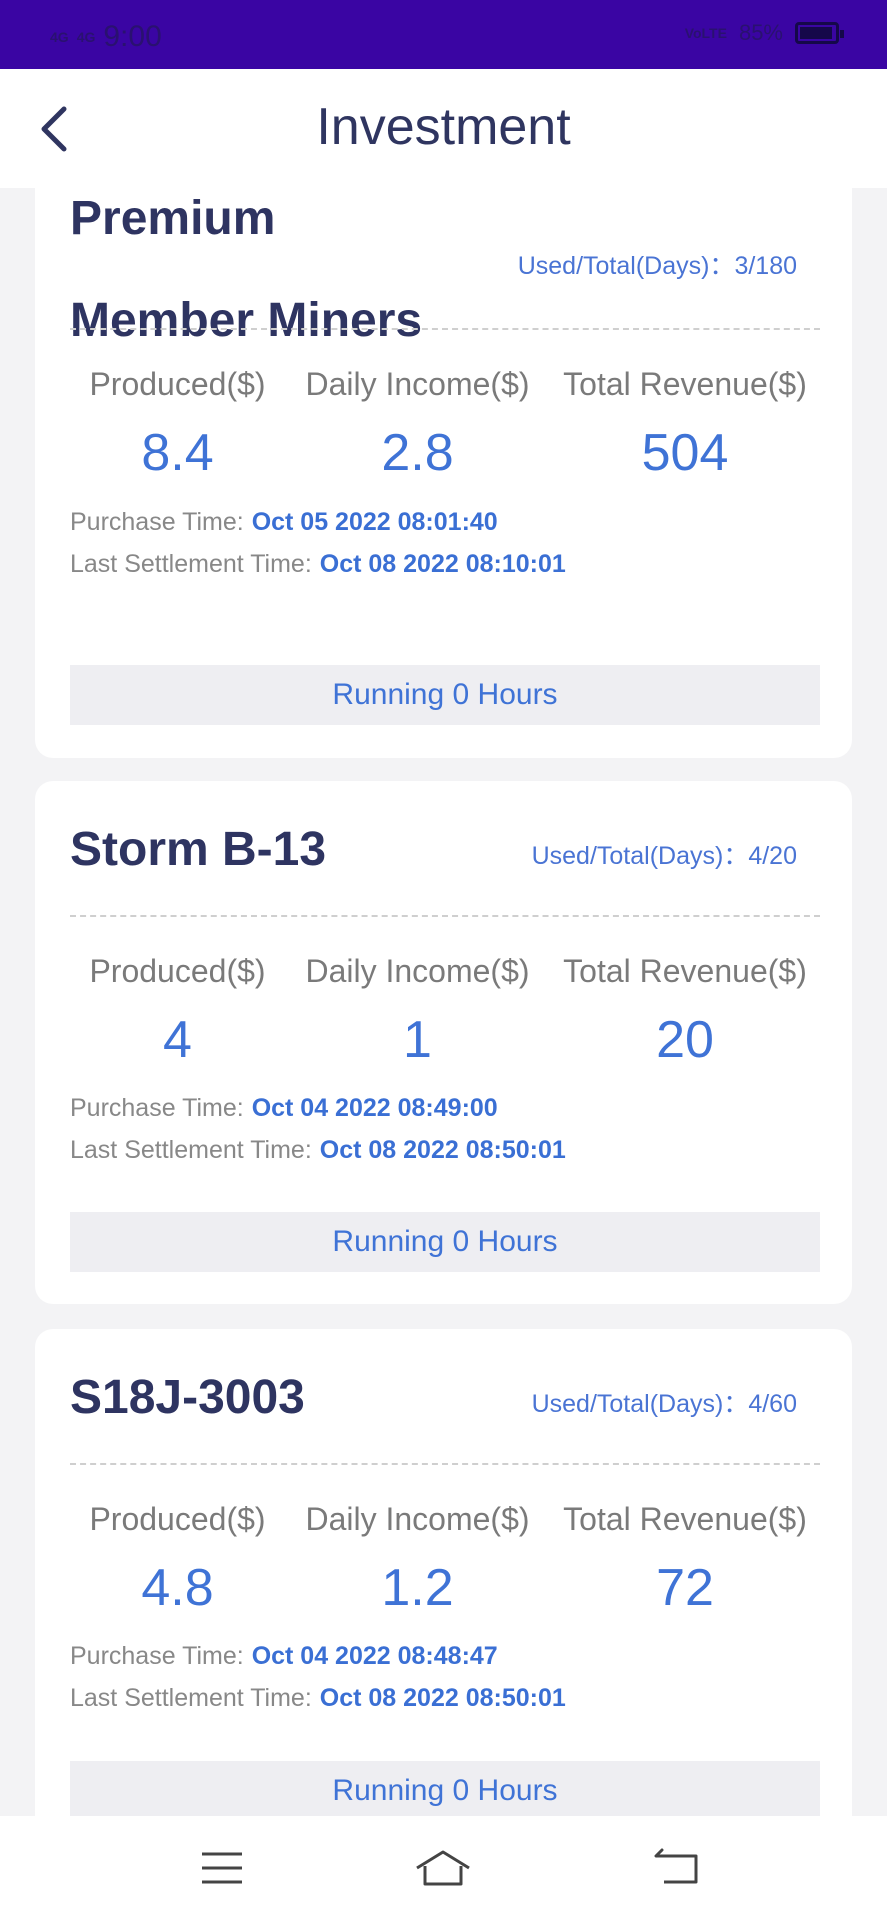 This screenshot has height=1920, width=887. What do you see at coordinates (177, 1588) in the screenshot?
I see `produced-value: 4.8` at bounding box center [177, 1588].